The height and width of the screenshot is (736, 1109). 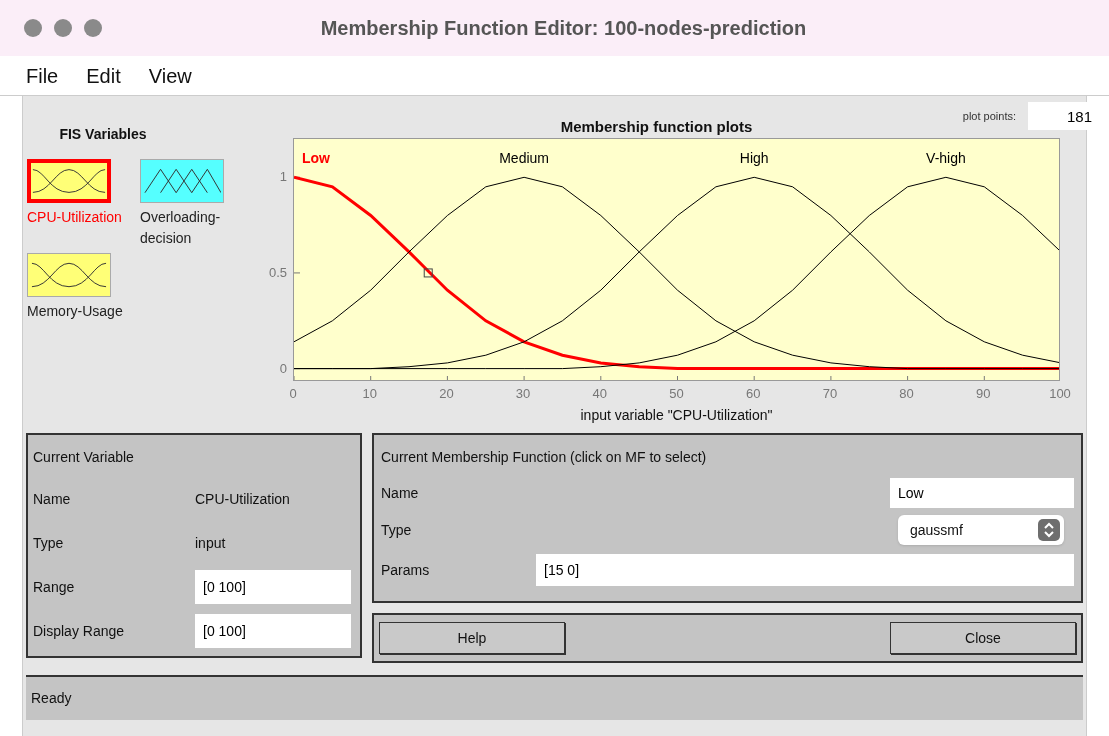 I want to click on menu-item: Edit, so click(x=103, y=75).